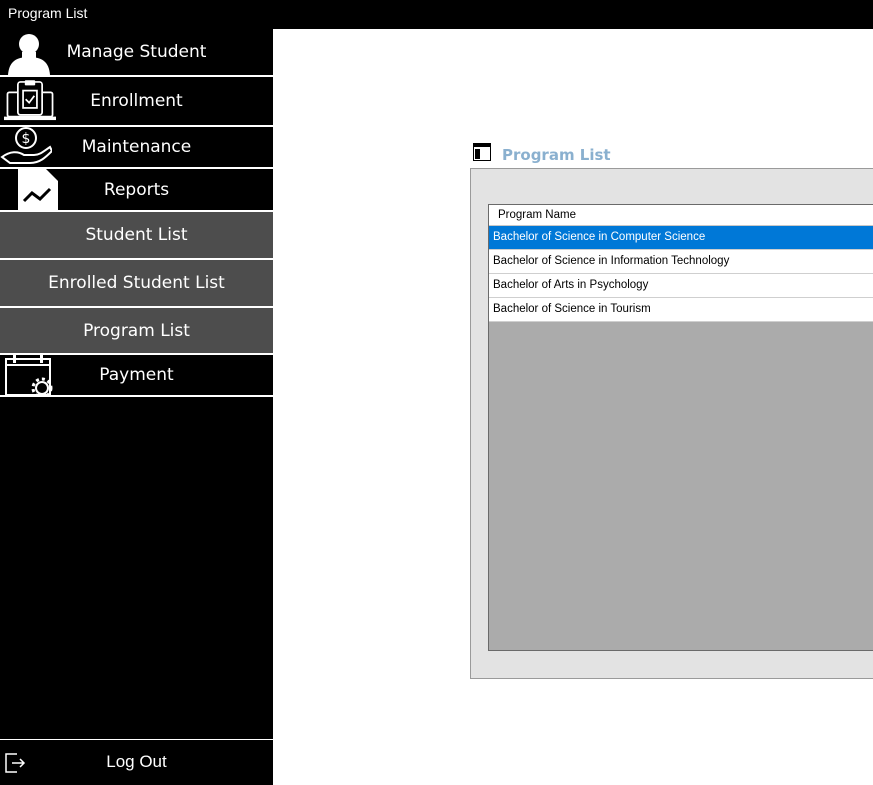 Image resolution: width=873 pixels, height=785 pixels. What do you see at coordinates (681, 310) in the screenshot?
I see `table-row: Bachelor of Science in Tourism` at bounding box center [681, 310].